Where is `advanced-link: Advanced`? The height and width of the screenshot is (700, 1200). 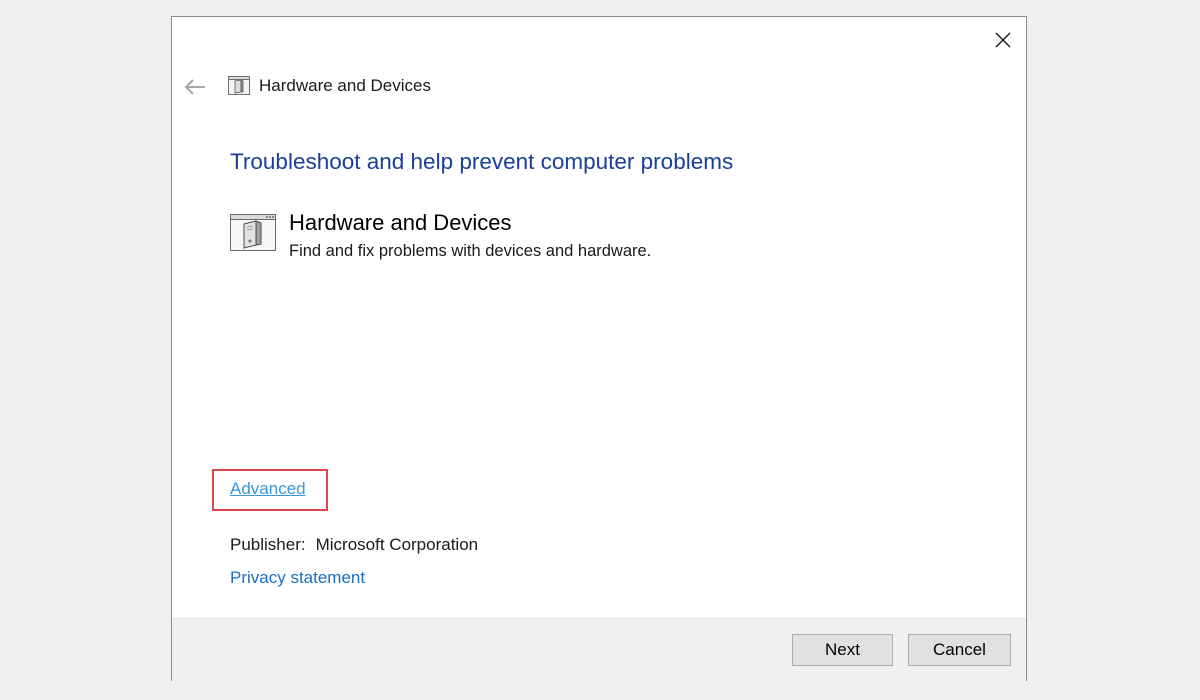
advanced-link: Advanced is located at coordinates (268, 489).